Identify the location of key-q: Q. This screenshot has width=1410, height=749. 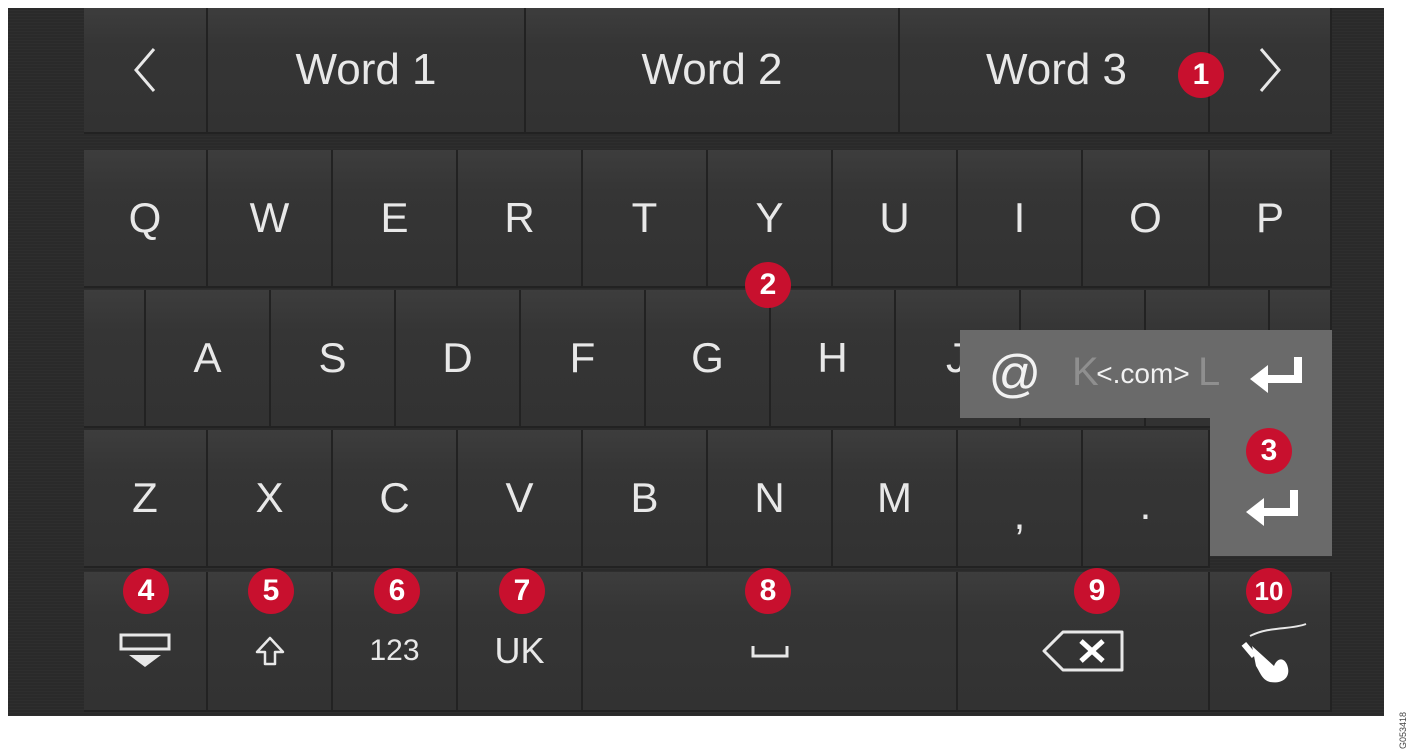
(146, 219).